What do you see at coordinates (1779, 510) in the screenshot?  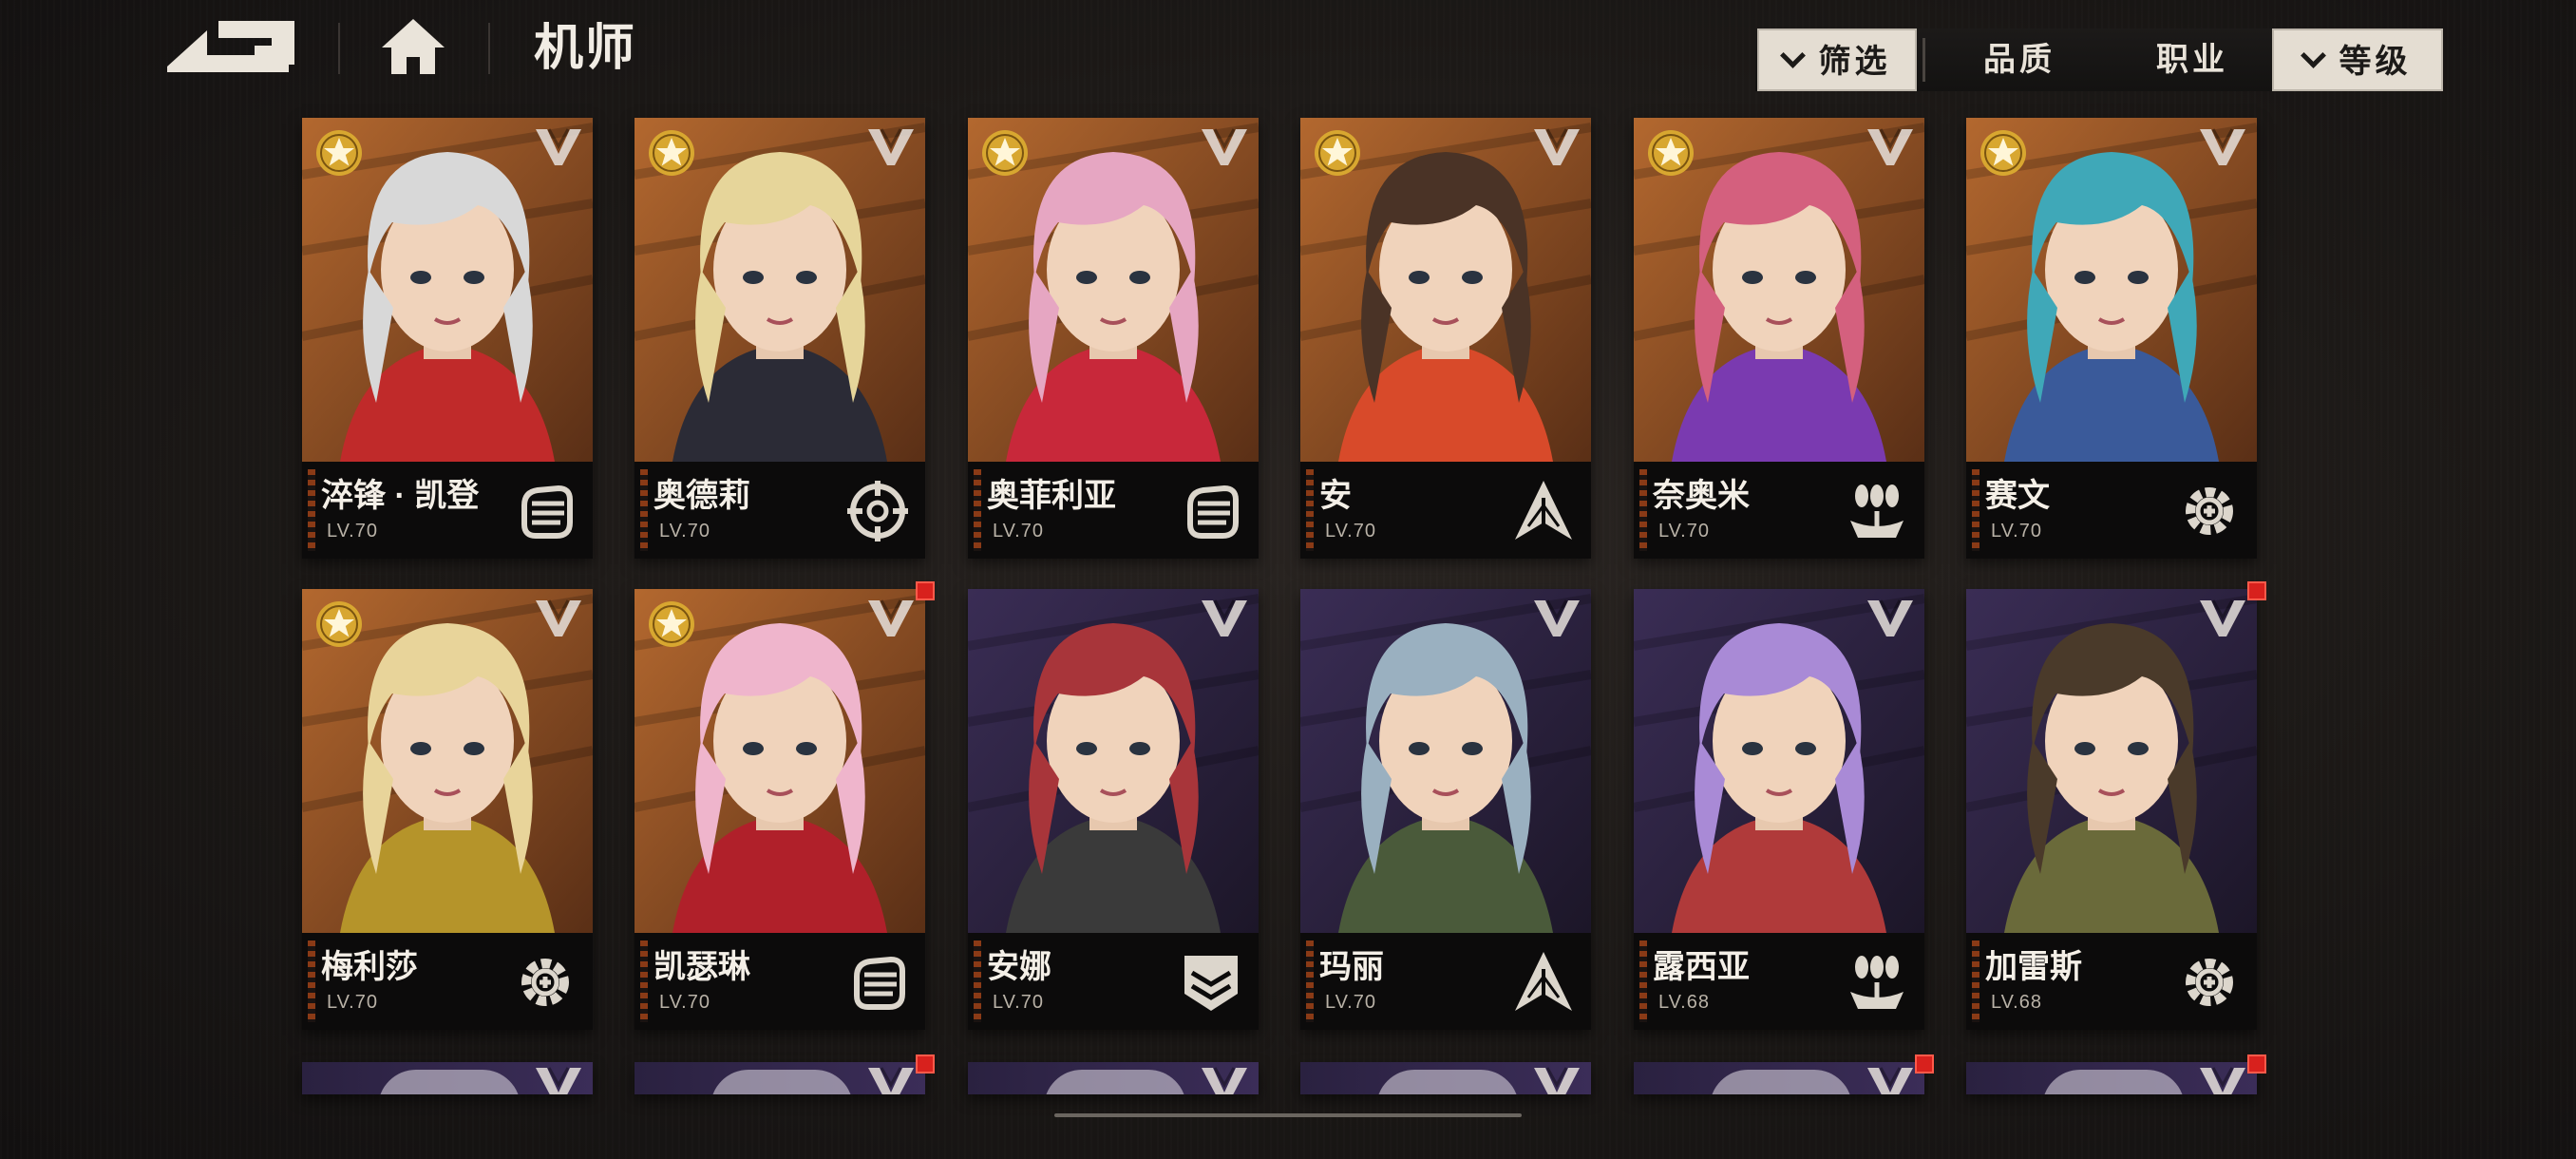 I see `character-info-panel: 奈奥米 LV.70` at bounding box center [1779, 510].